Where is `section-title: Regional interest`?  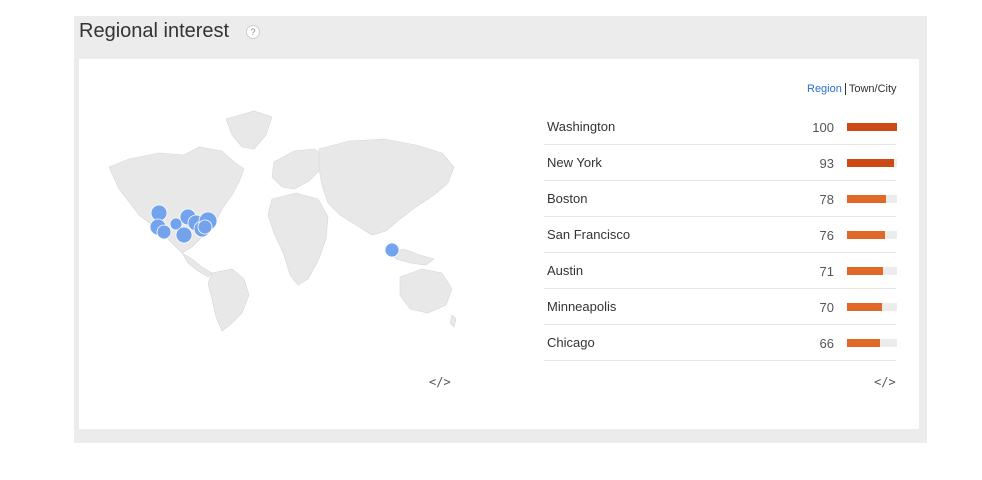 section-title: Regional interest is located at coordinates (154, 31).